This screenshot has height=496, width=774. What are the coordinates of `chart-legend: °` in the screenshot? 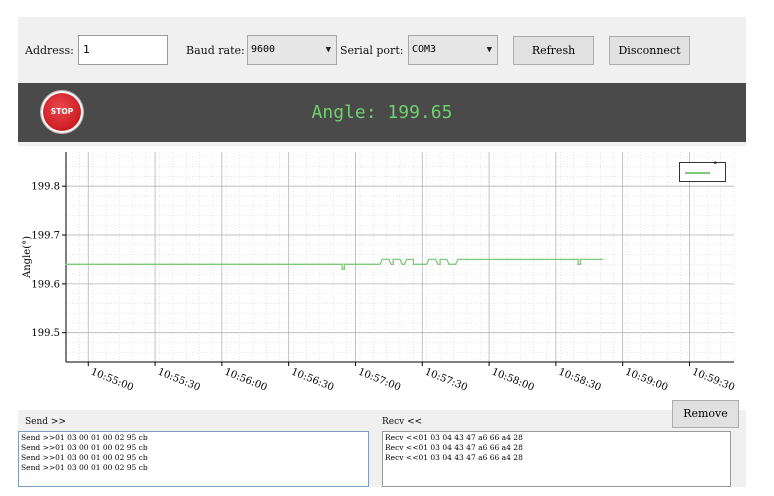 It's located at (702, 171).